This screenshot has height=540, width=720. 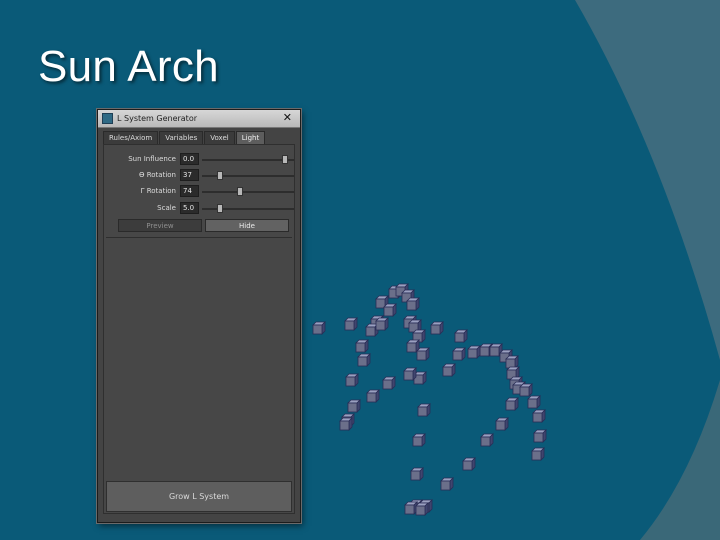 I want to click on gamma-rotation-slider, so click(x=248, y=191).